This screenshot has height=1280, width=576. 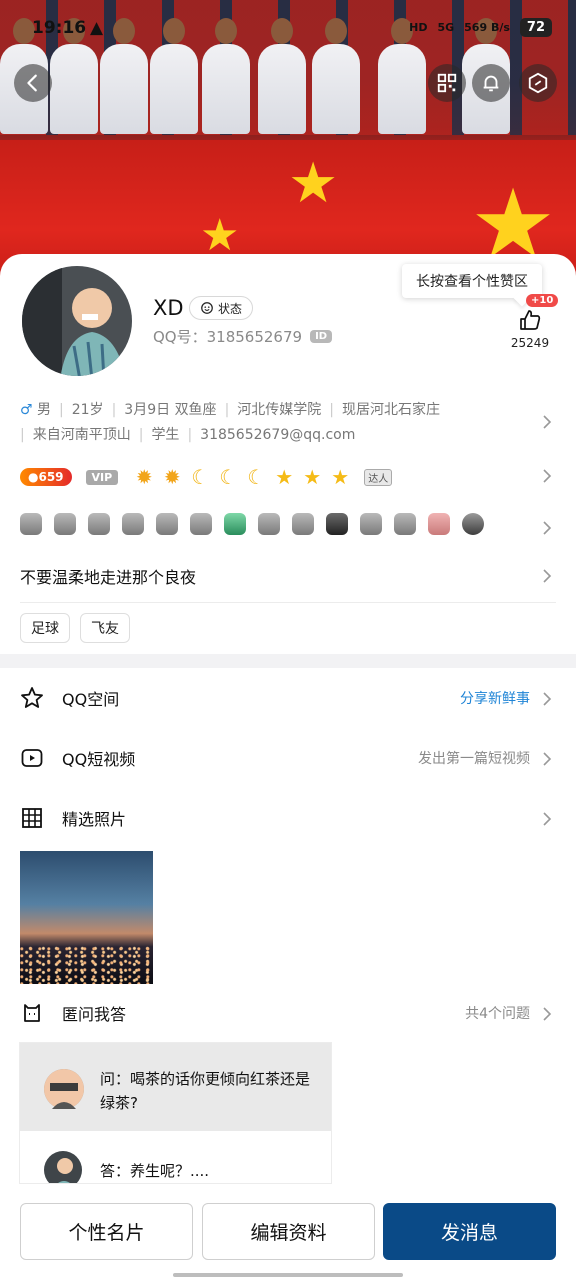 What do you see at coordinates (44, 410) in the screenshot?
I see `gender: 男` at bounding box center [44, 410].